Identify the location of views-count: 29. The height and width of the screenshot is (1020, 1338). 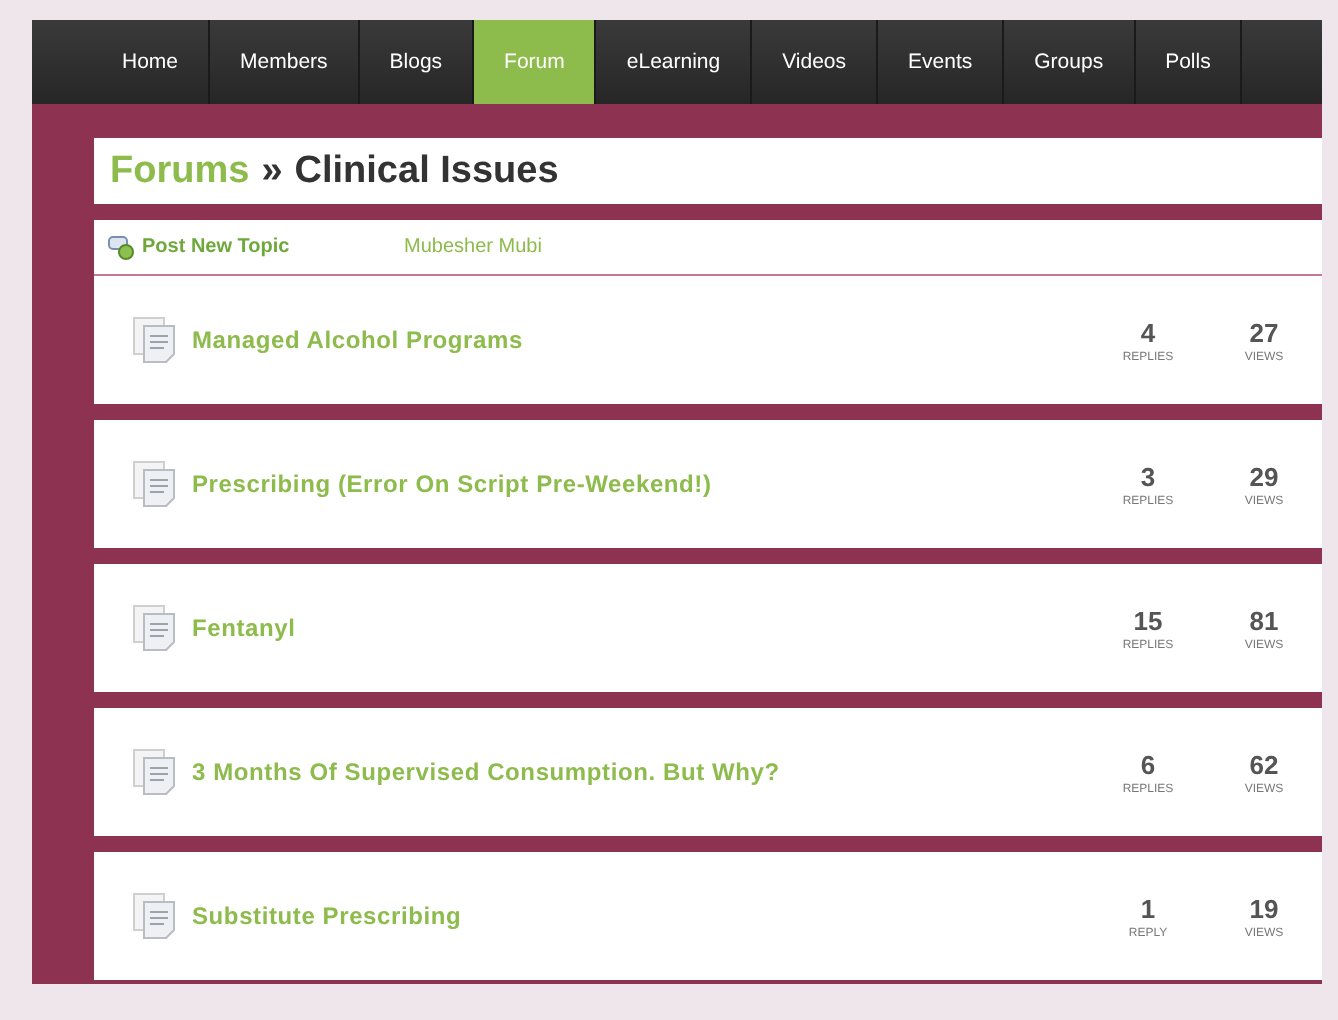
(1264, 476).